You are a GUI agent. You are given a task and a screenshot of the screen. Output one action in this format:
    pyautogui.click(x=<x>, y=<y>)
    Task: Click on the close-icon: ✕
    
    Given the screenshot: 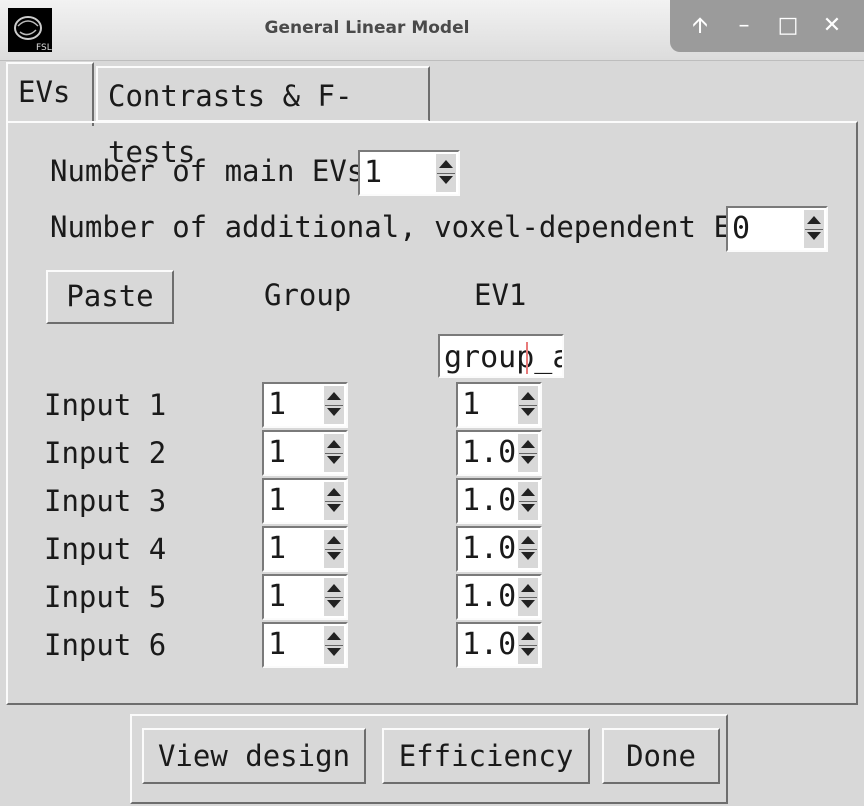 What is the action you would take?
    pyautogui.click(x=832, y=26)
    